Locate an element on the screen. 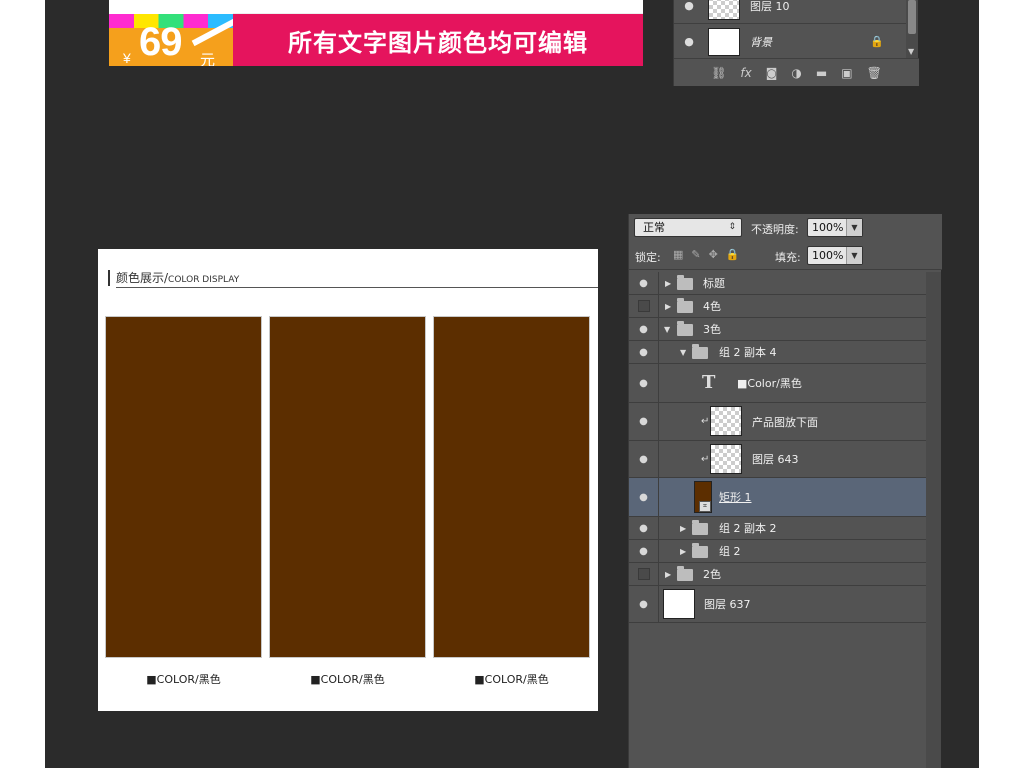 This screenshot has height=768, width=1024. title-cn: 颜色展示/ is located at coordinates (142, 278).